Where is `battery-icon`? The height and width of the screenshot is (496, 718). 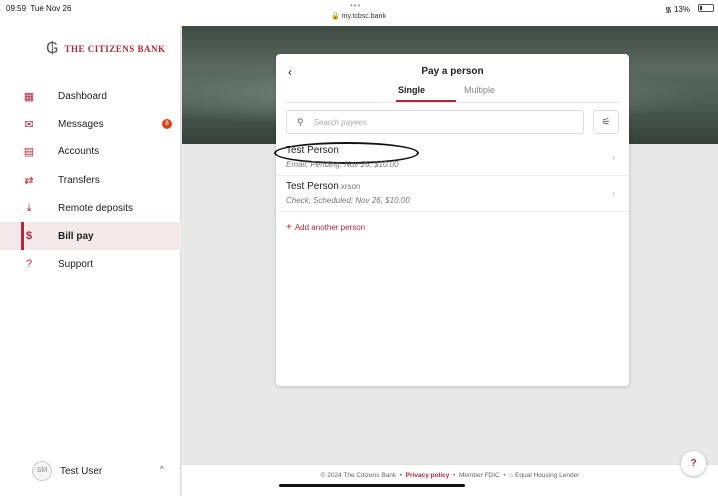
battery-icon is located at coordinates (706, 8).